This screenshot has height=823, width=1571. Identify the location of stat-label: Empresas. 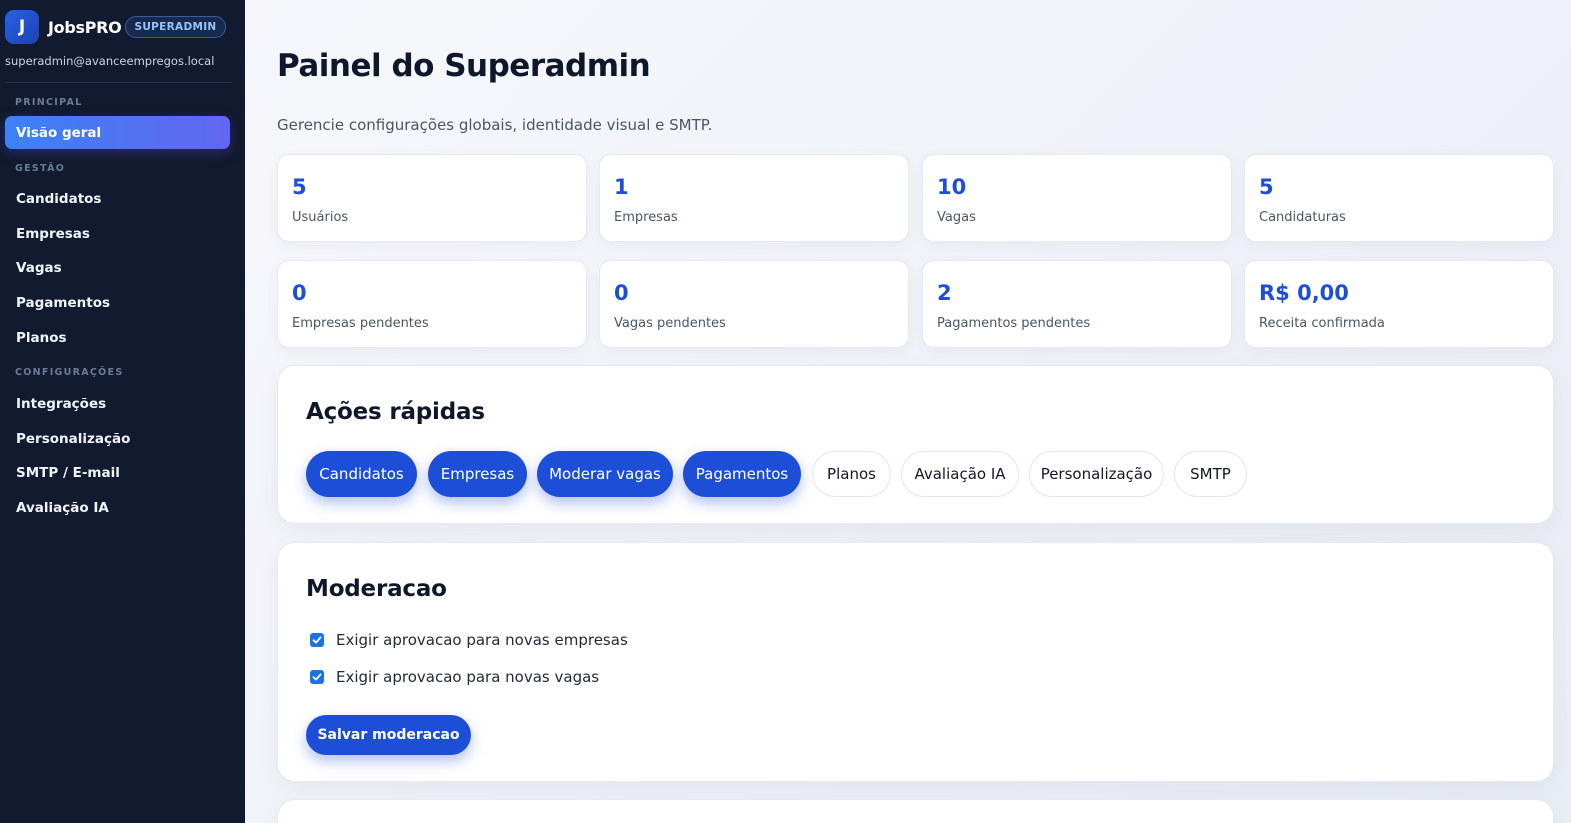
(646, 217).